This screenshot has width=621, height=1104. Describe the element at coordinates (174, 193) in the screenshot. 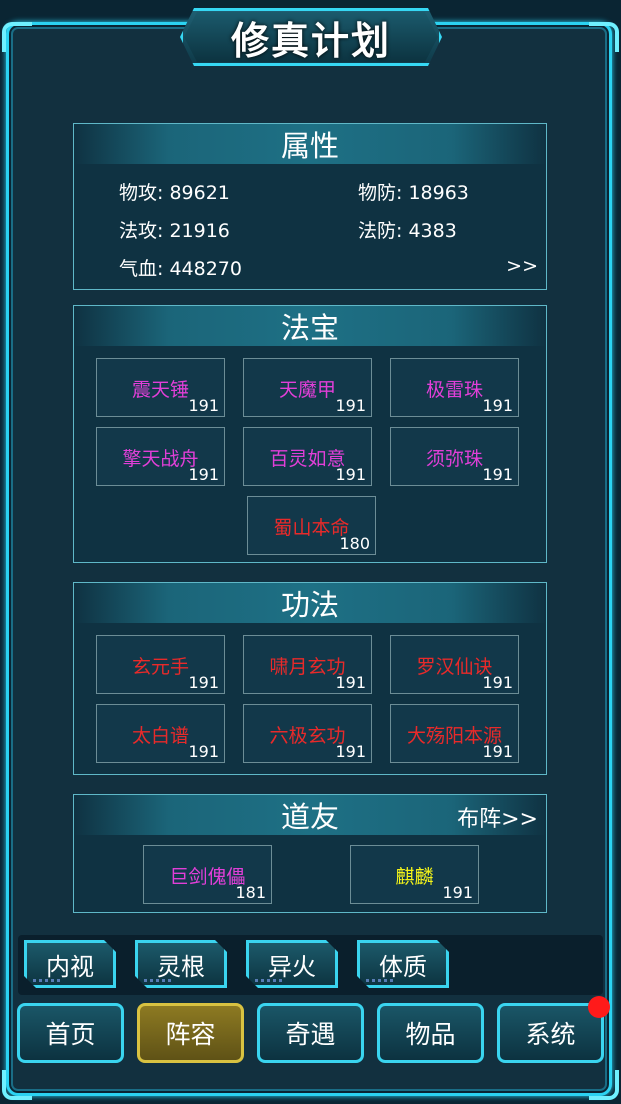

I see `phys-atk-stat: 物攻: 89621` at that location.